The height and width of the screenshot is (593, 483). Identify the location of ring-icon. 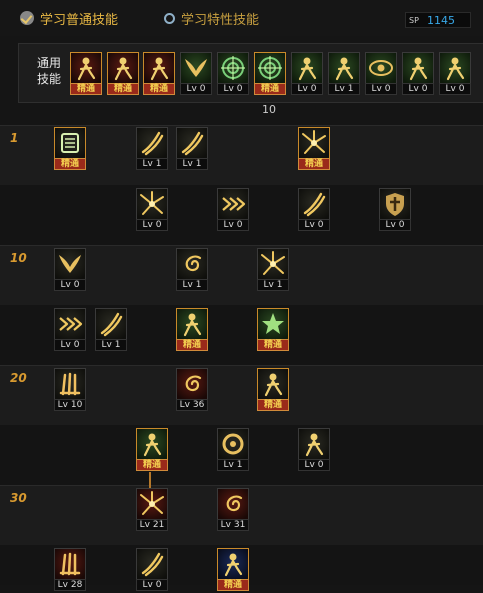
(233, 444).